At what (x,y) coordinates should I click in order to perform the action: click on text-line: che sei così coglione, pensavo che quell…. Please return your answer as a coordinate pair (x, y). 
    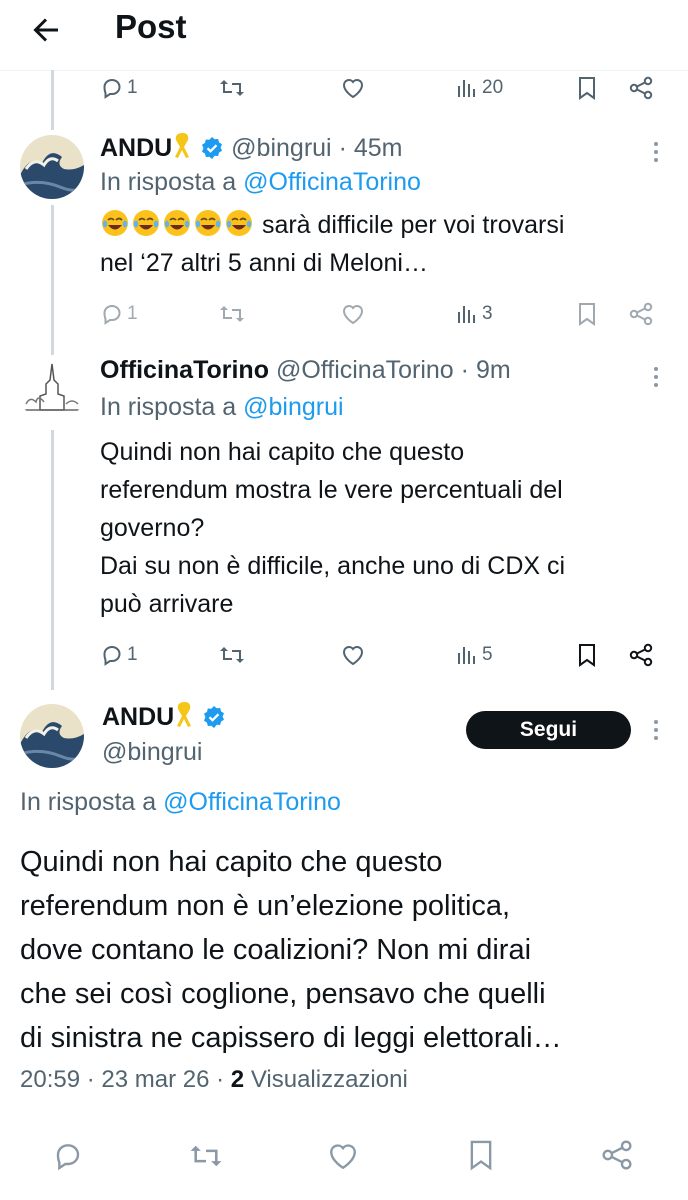
    Looking at the image, I should click on (283, 994).